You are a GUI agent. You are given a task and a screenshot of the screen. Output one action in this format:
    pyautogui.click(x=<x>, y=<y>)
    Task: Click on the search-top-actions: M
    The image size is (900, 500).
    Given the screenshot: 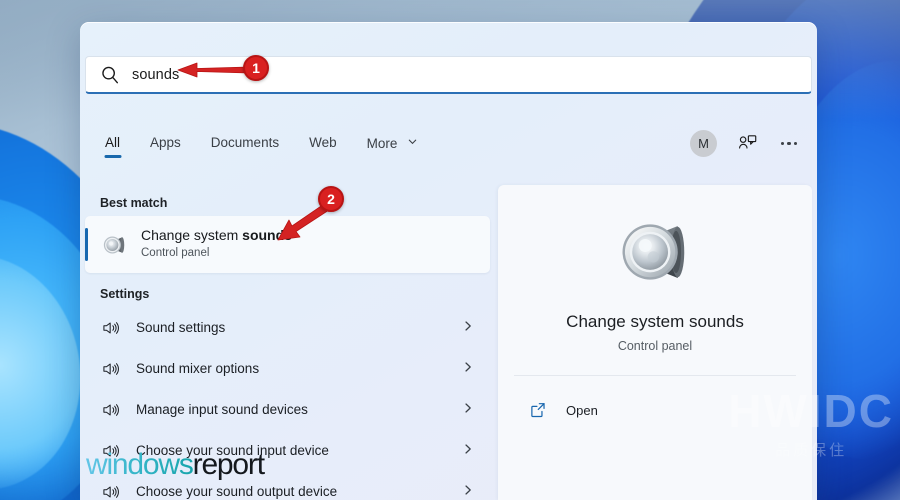 What is the action you would take?
    pyautogui.click(x=745, y=143)
    